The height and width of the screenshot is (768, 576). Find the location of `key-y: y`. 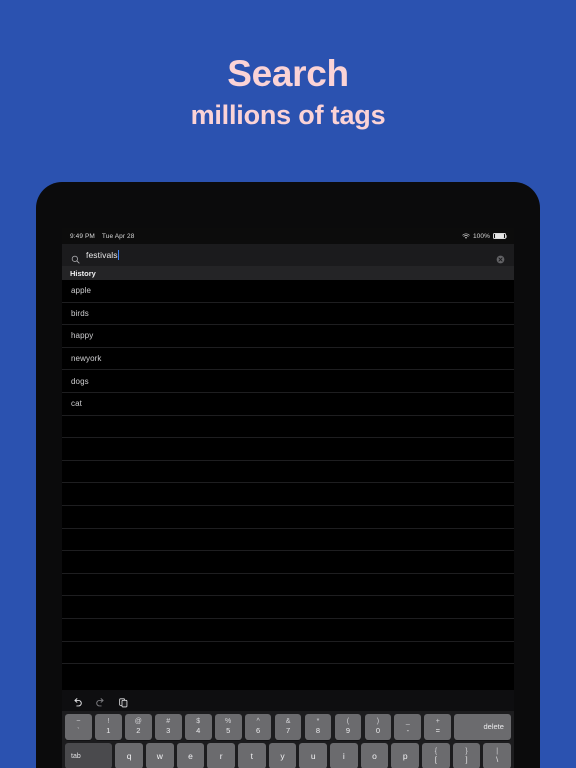

key-y: y is located at coordinates (282, 755).